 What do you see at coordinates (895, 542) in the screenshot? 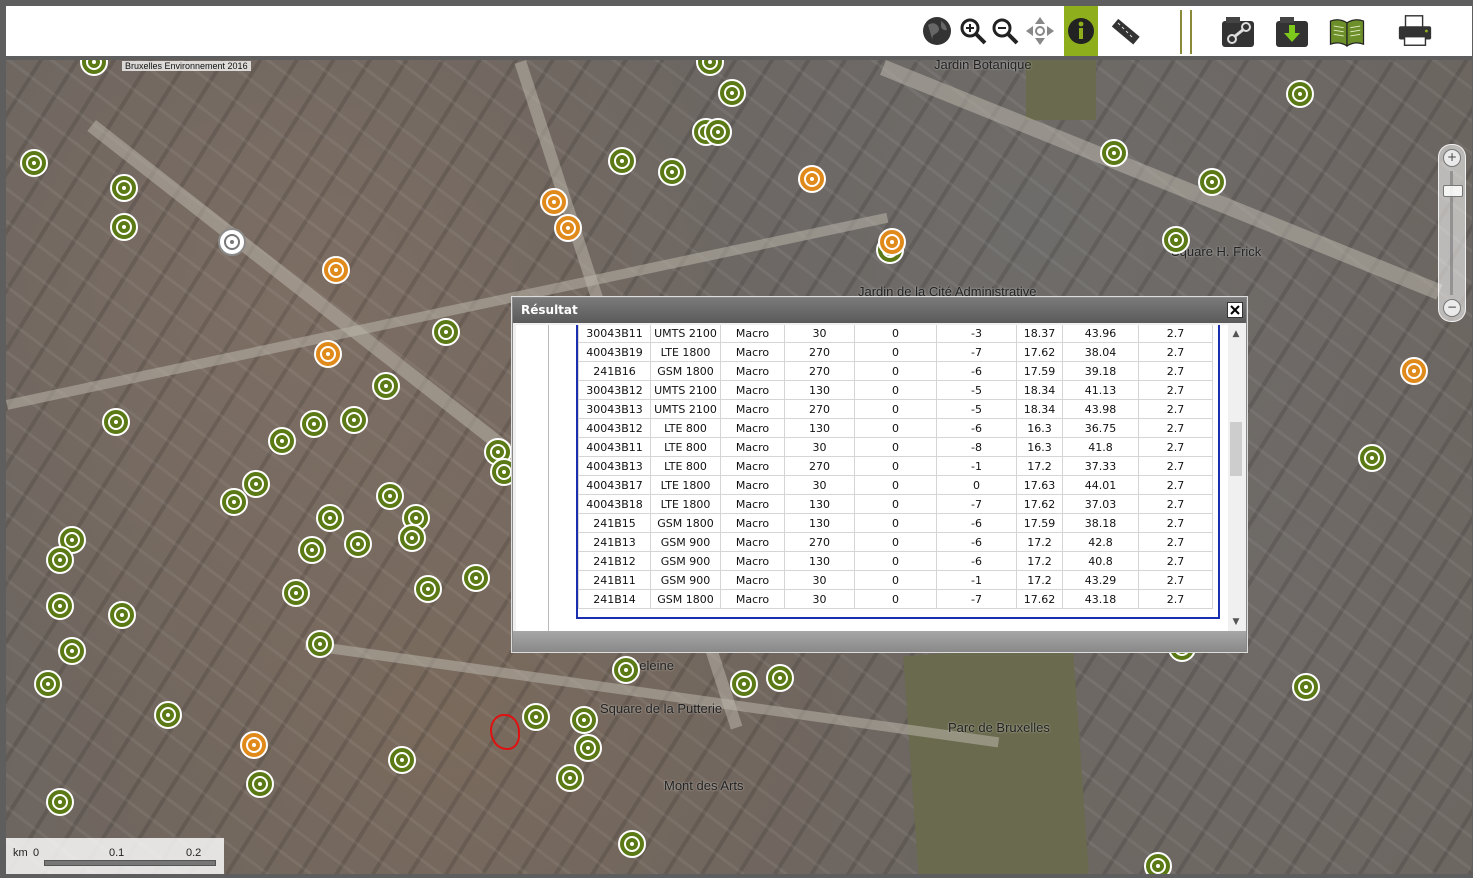
I see `table-row: 241B13 GSM 900 Macro 270 0 -6 17.2 42.8 2.7` at bounding box center [895, 542].